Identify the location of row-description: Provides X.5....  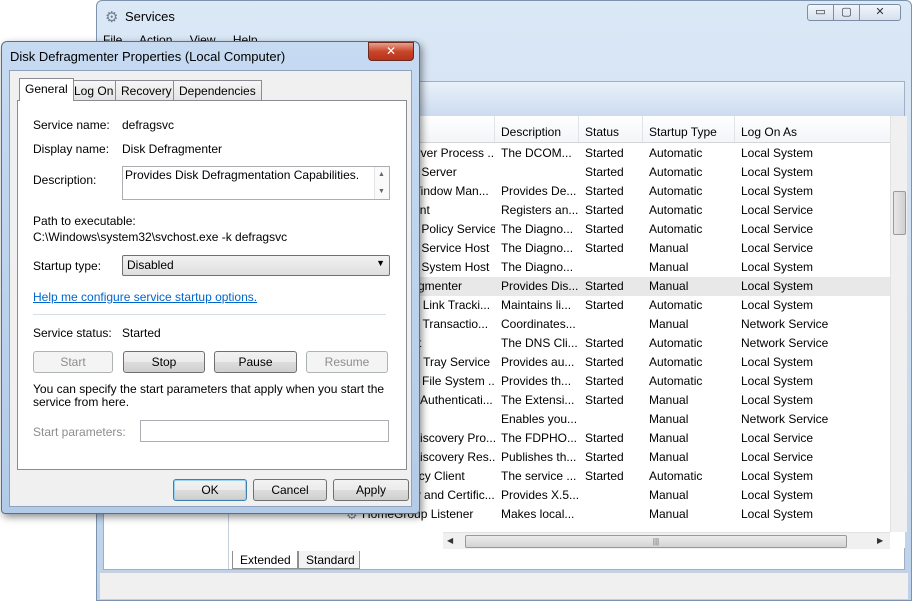
(540, 495).